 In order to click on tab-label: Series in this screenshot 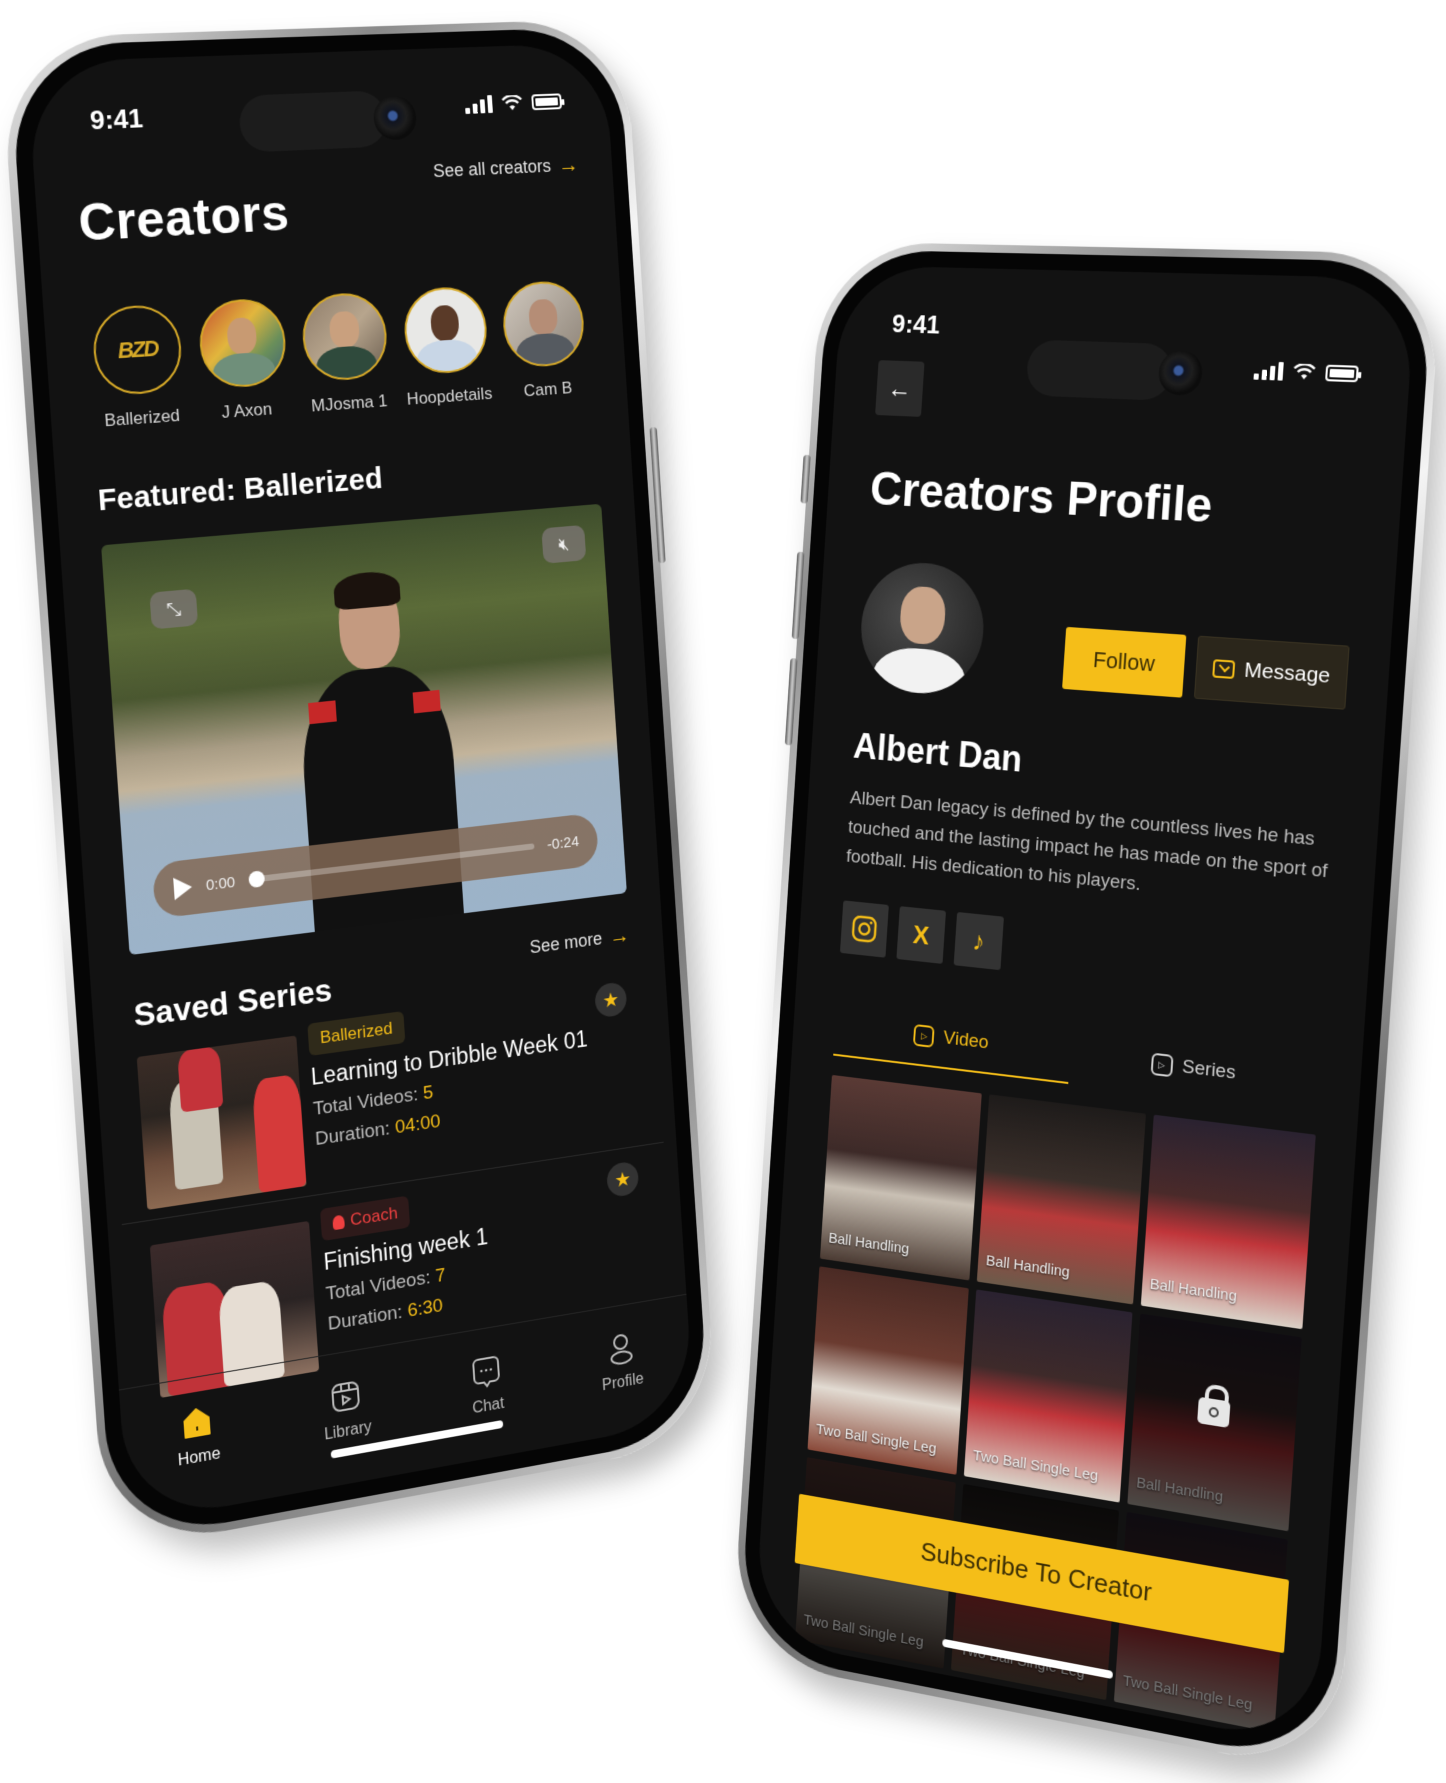, I will do `click(1209, 1070)`.